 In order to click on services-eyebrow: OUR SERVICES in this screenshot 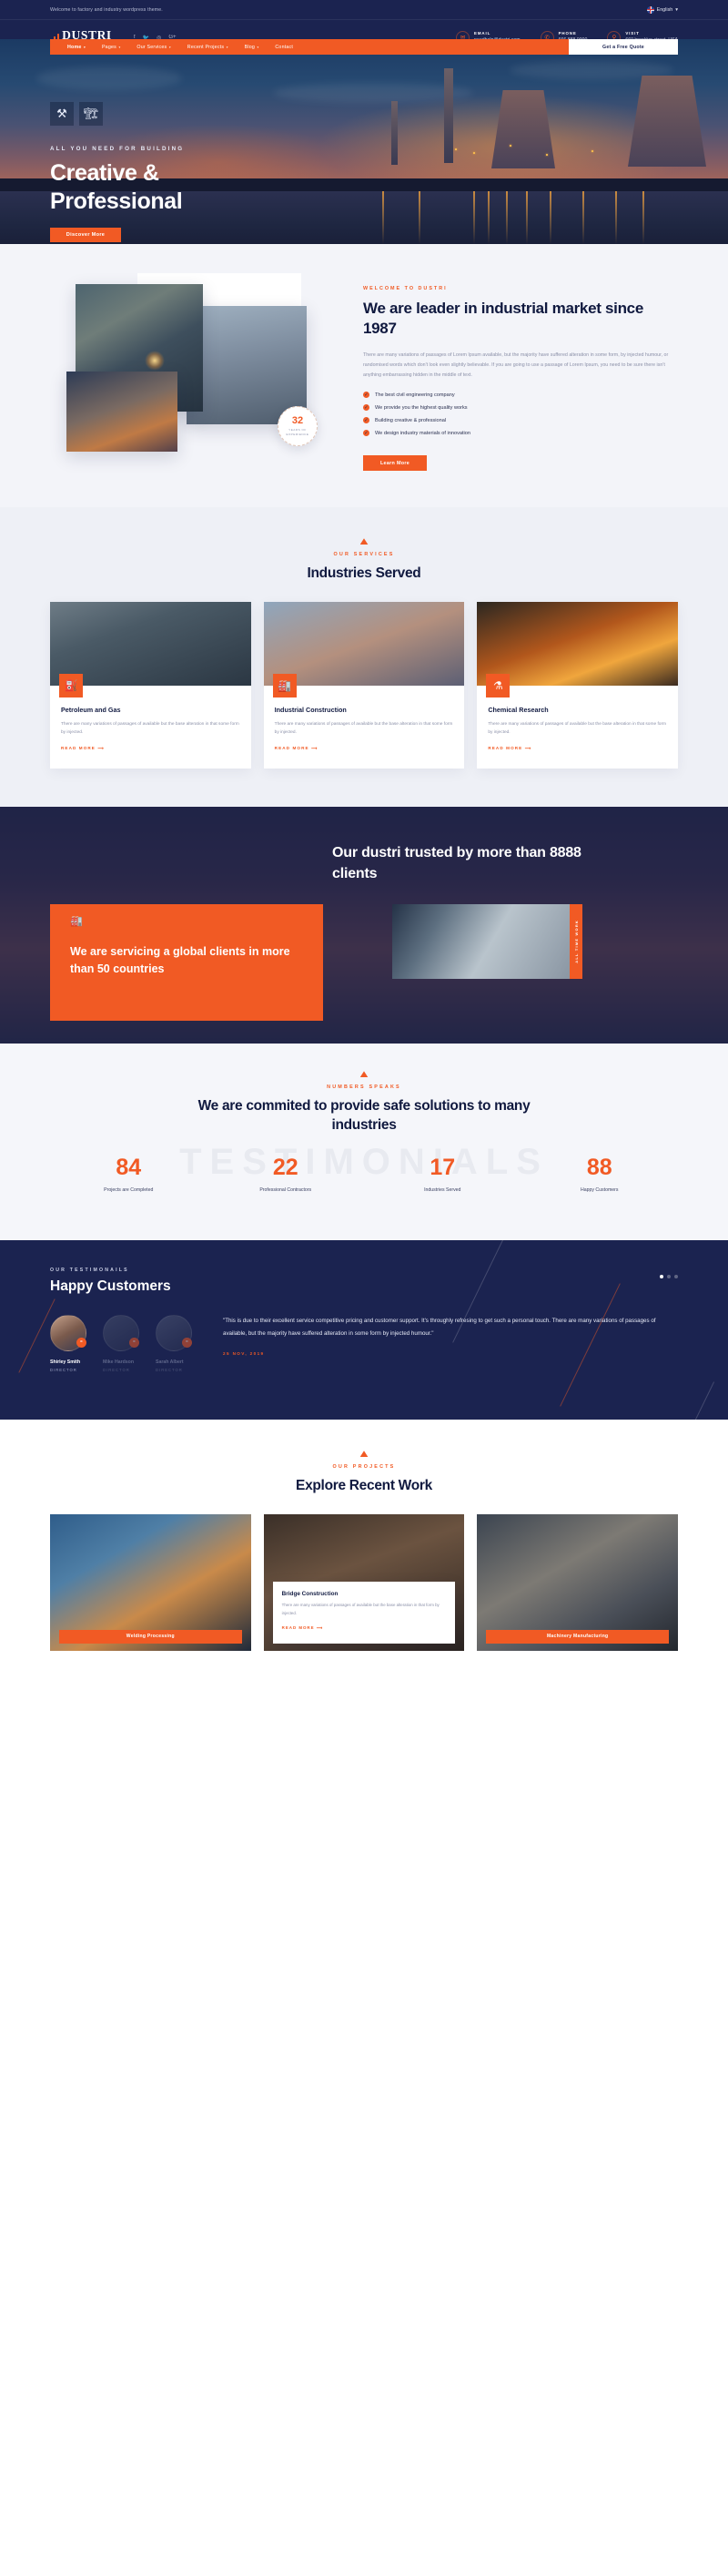, I will do `click(364, 555)`.